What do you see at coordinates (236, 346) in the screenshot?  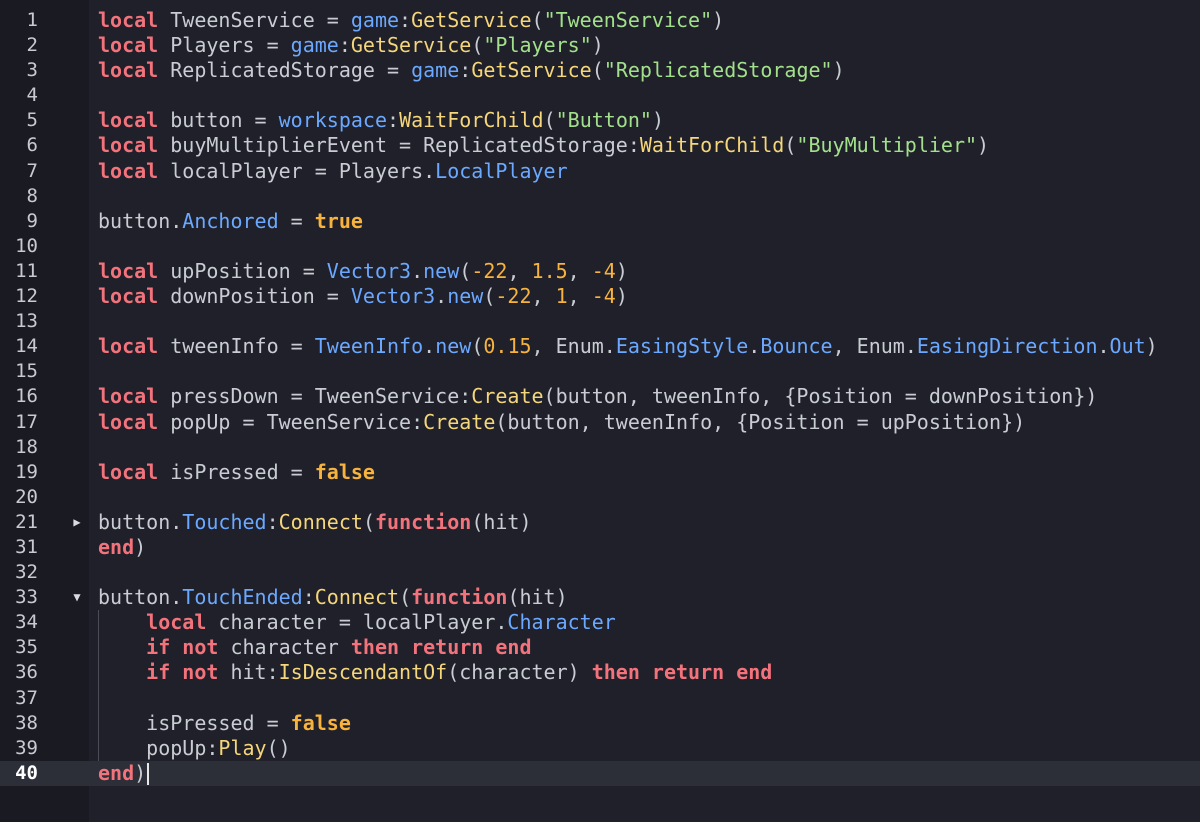 I see `code-token: tweenInfo =` at bounding box center [236, 346].